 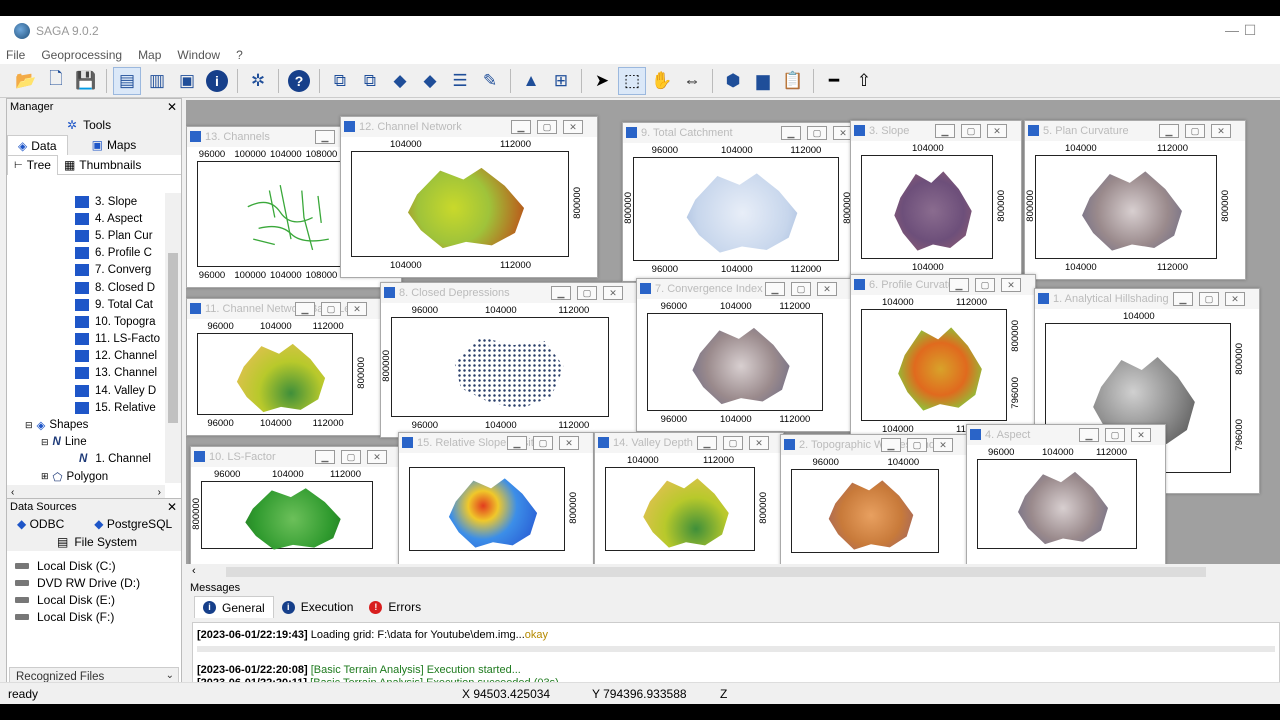 I want to click on disk-item: Local Disk (C:), so click(x=94, y=565).